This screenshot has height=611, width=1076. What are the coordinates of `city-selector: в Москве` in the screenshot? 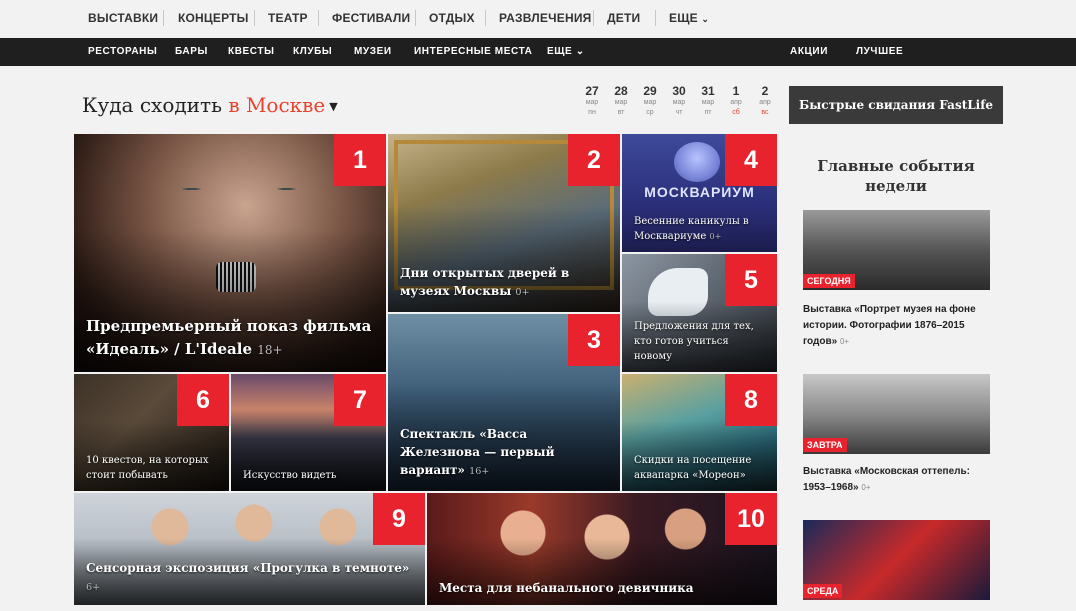 It's located at (276, 105).